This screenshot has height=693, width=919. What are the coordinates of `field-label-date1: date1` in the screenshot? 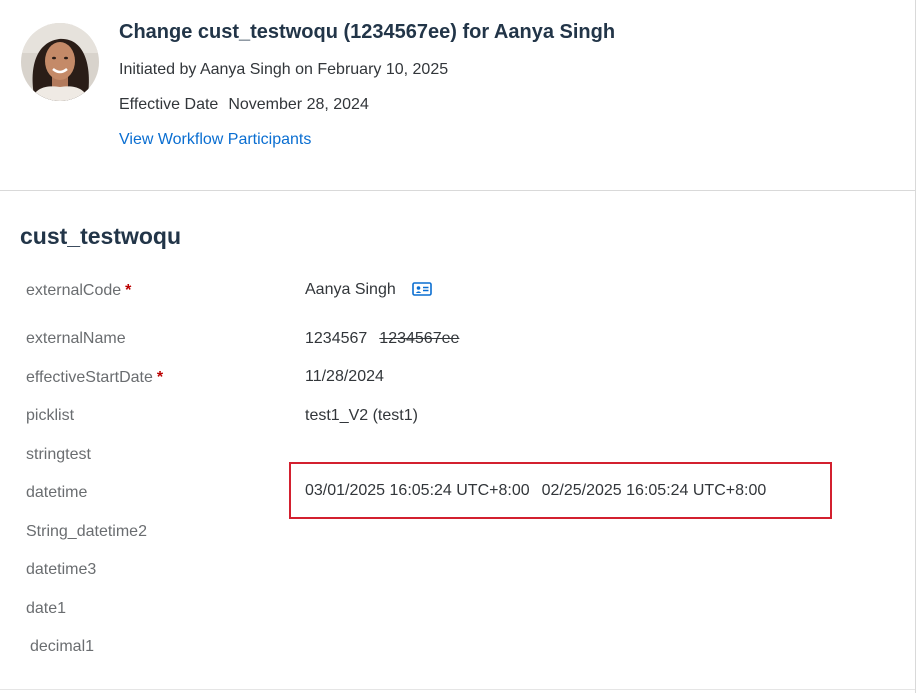 It's located at (46, 609).